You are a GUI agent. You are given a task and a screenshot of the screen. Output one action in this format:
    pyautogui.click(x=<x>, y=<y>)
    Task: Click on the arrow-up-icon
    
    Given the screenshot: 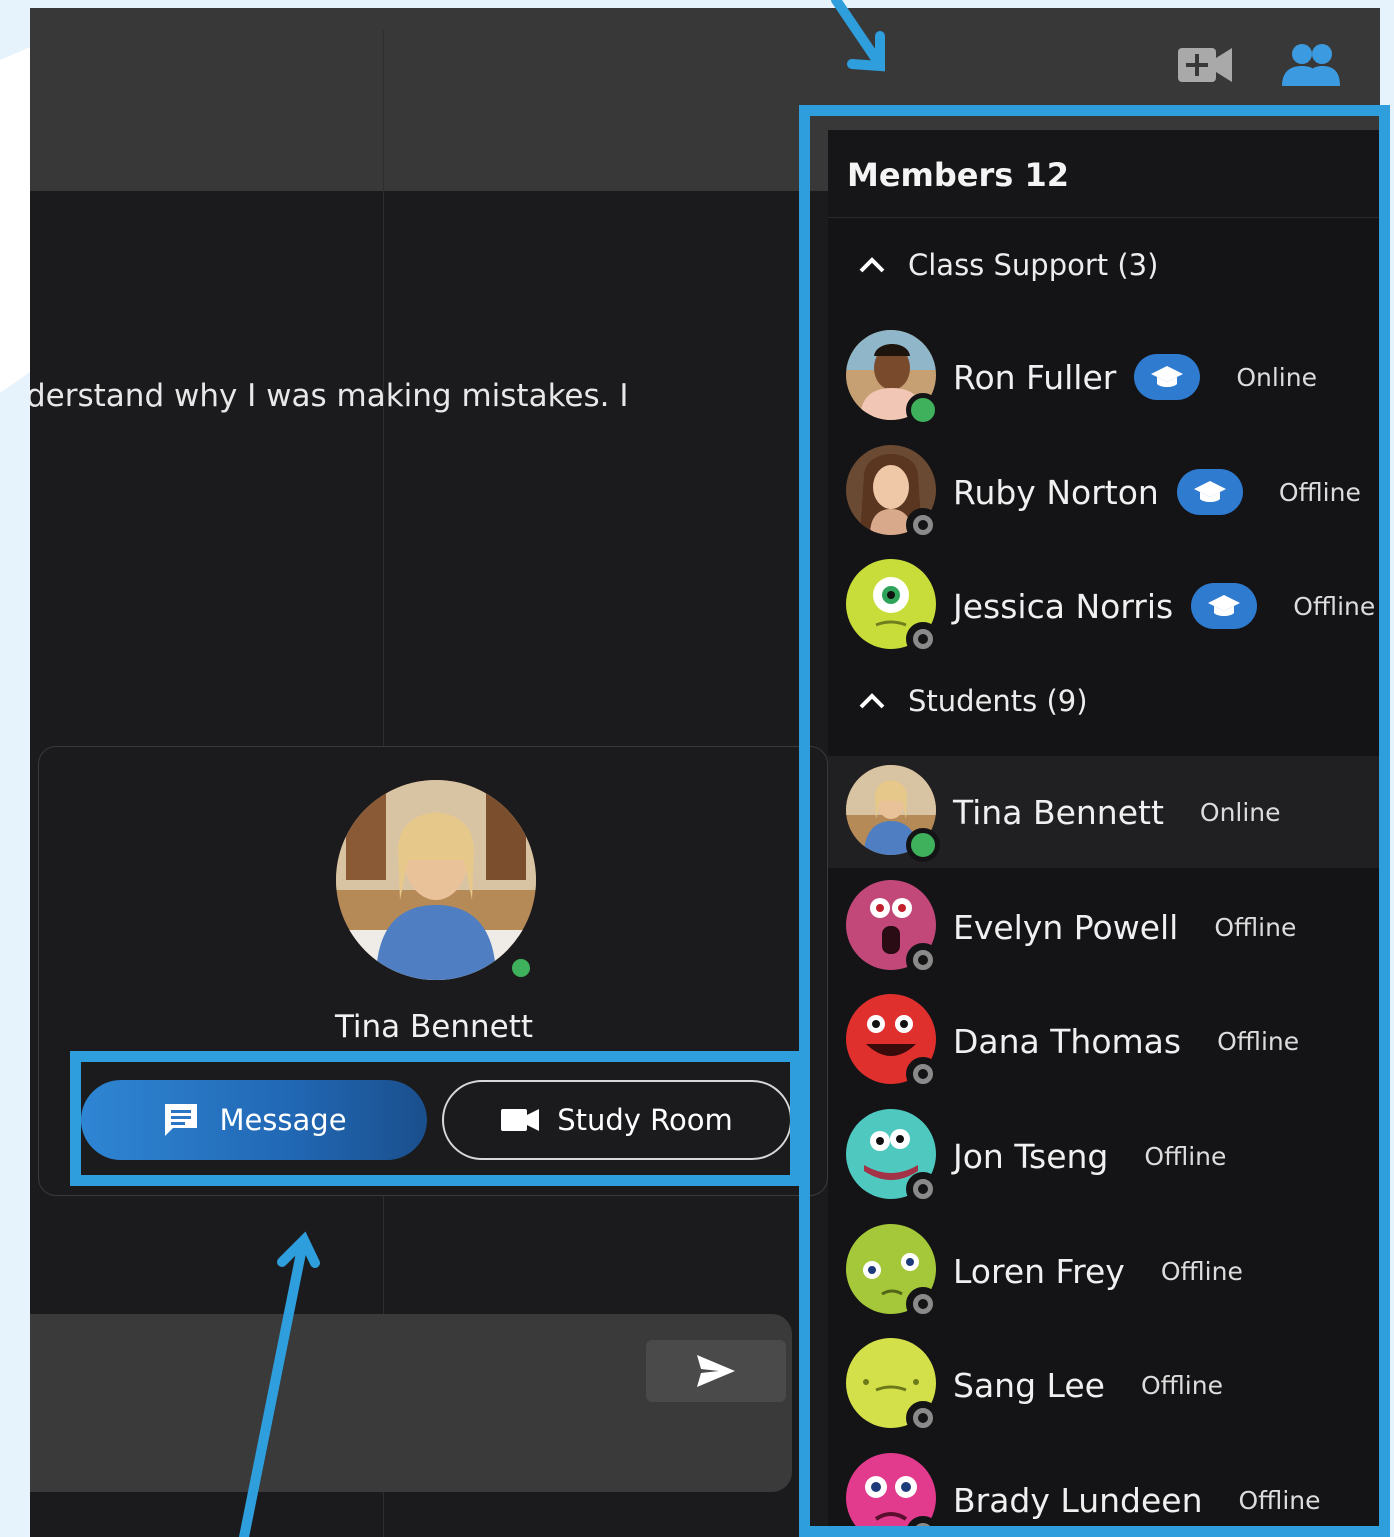 What is the action you would take?
    pyautogui.click(x=279, y=1384)
    